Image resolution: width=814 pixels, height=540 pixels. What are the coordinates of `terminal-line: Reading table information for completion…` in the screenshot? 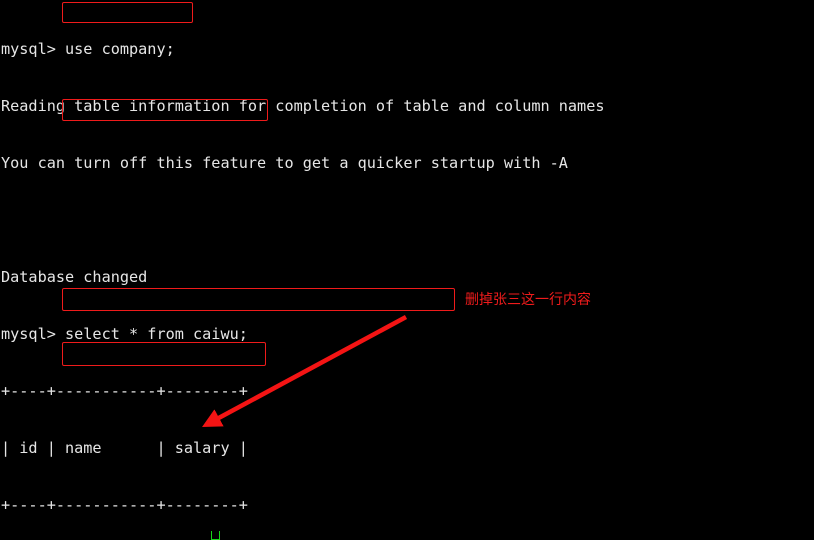 It's located at (303, 106).